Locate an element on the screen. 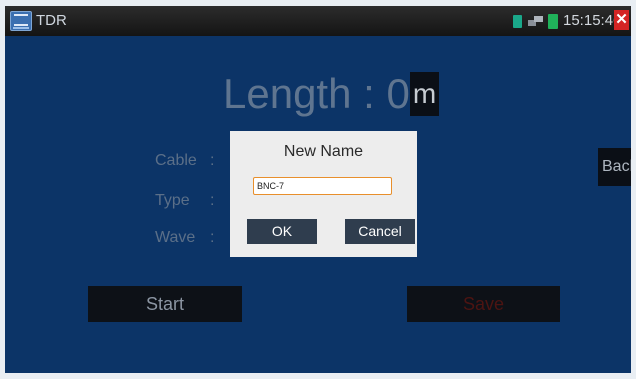 The height and width of the screenshot is (379, 636). battery-icon is located at coordinates (553, 21).